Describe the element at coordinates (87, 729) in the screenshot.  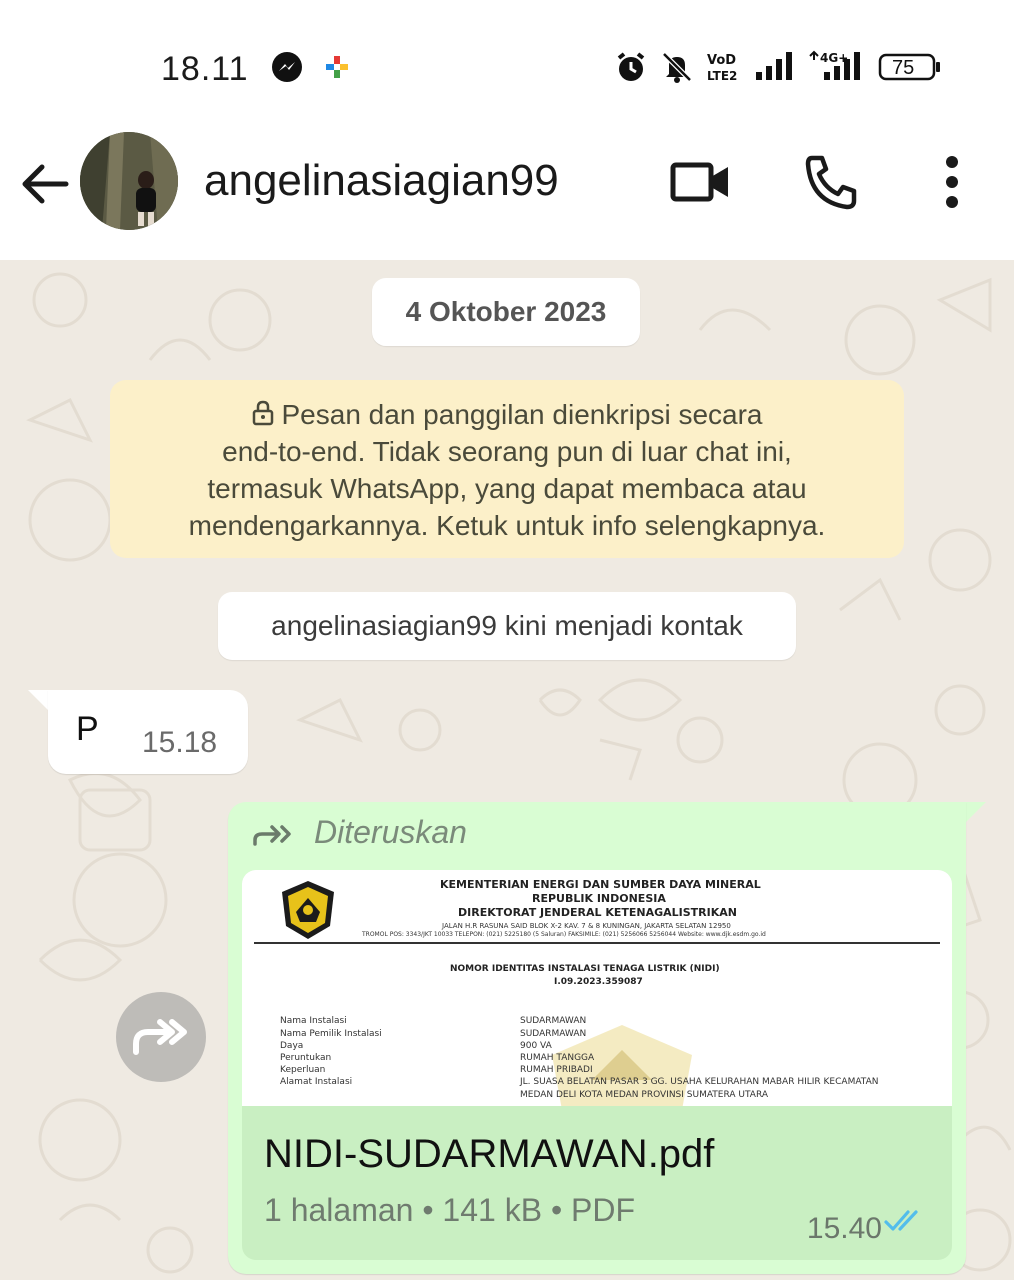
I see `incoming-message-text: P` at that location.